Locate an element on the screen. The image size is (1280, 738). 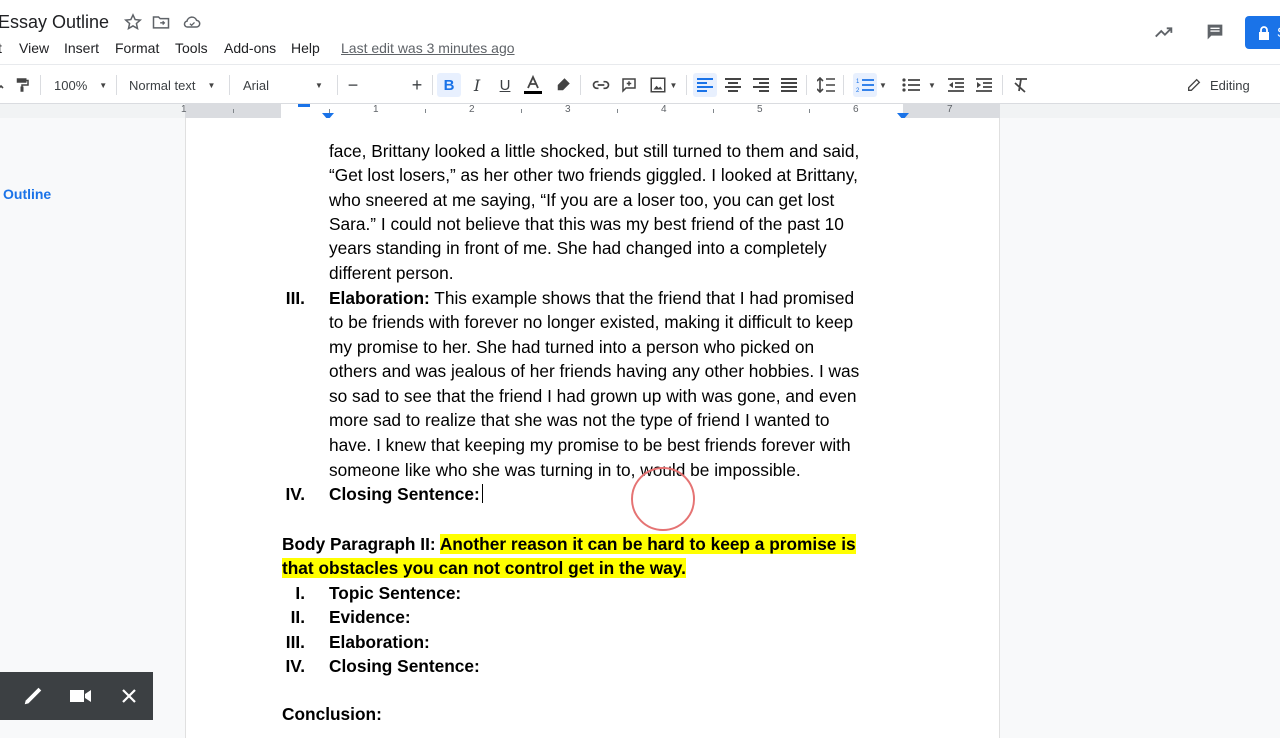
list-number: IV. is located at coordinates (295, 494).